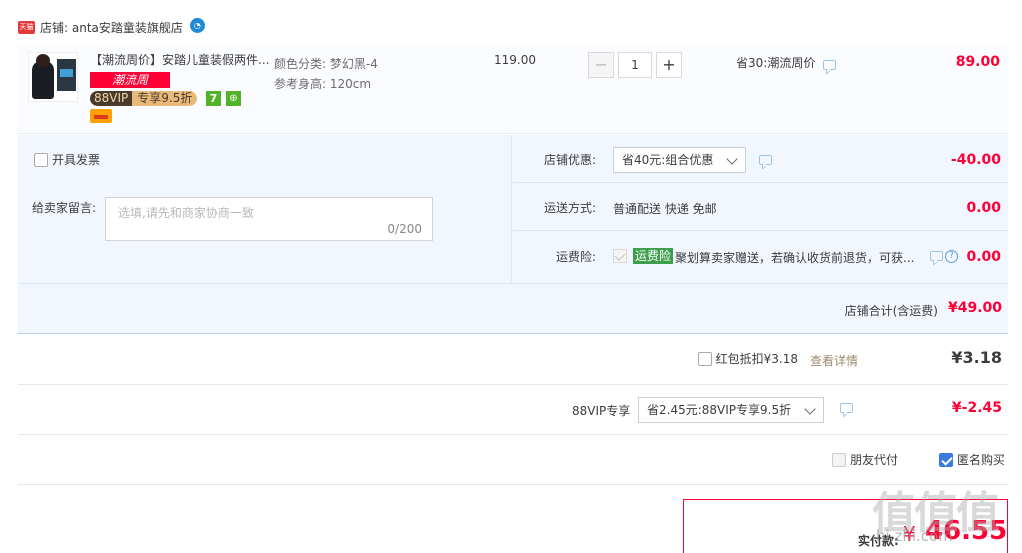 This screenshot has height=553, width=1022. I want to click on help-icon: ?, so click(951, 256).